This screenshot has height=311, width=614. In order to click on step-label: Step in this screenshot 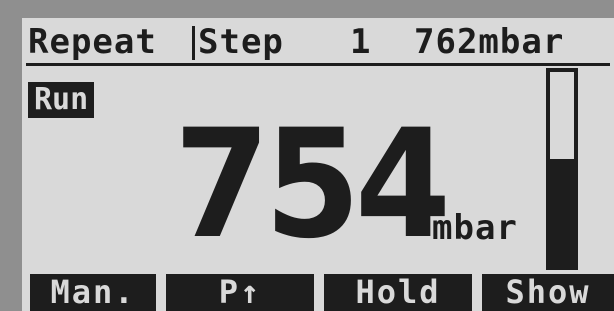, I will do `click(241, 42)`.